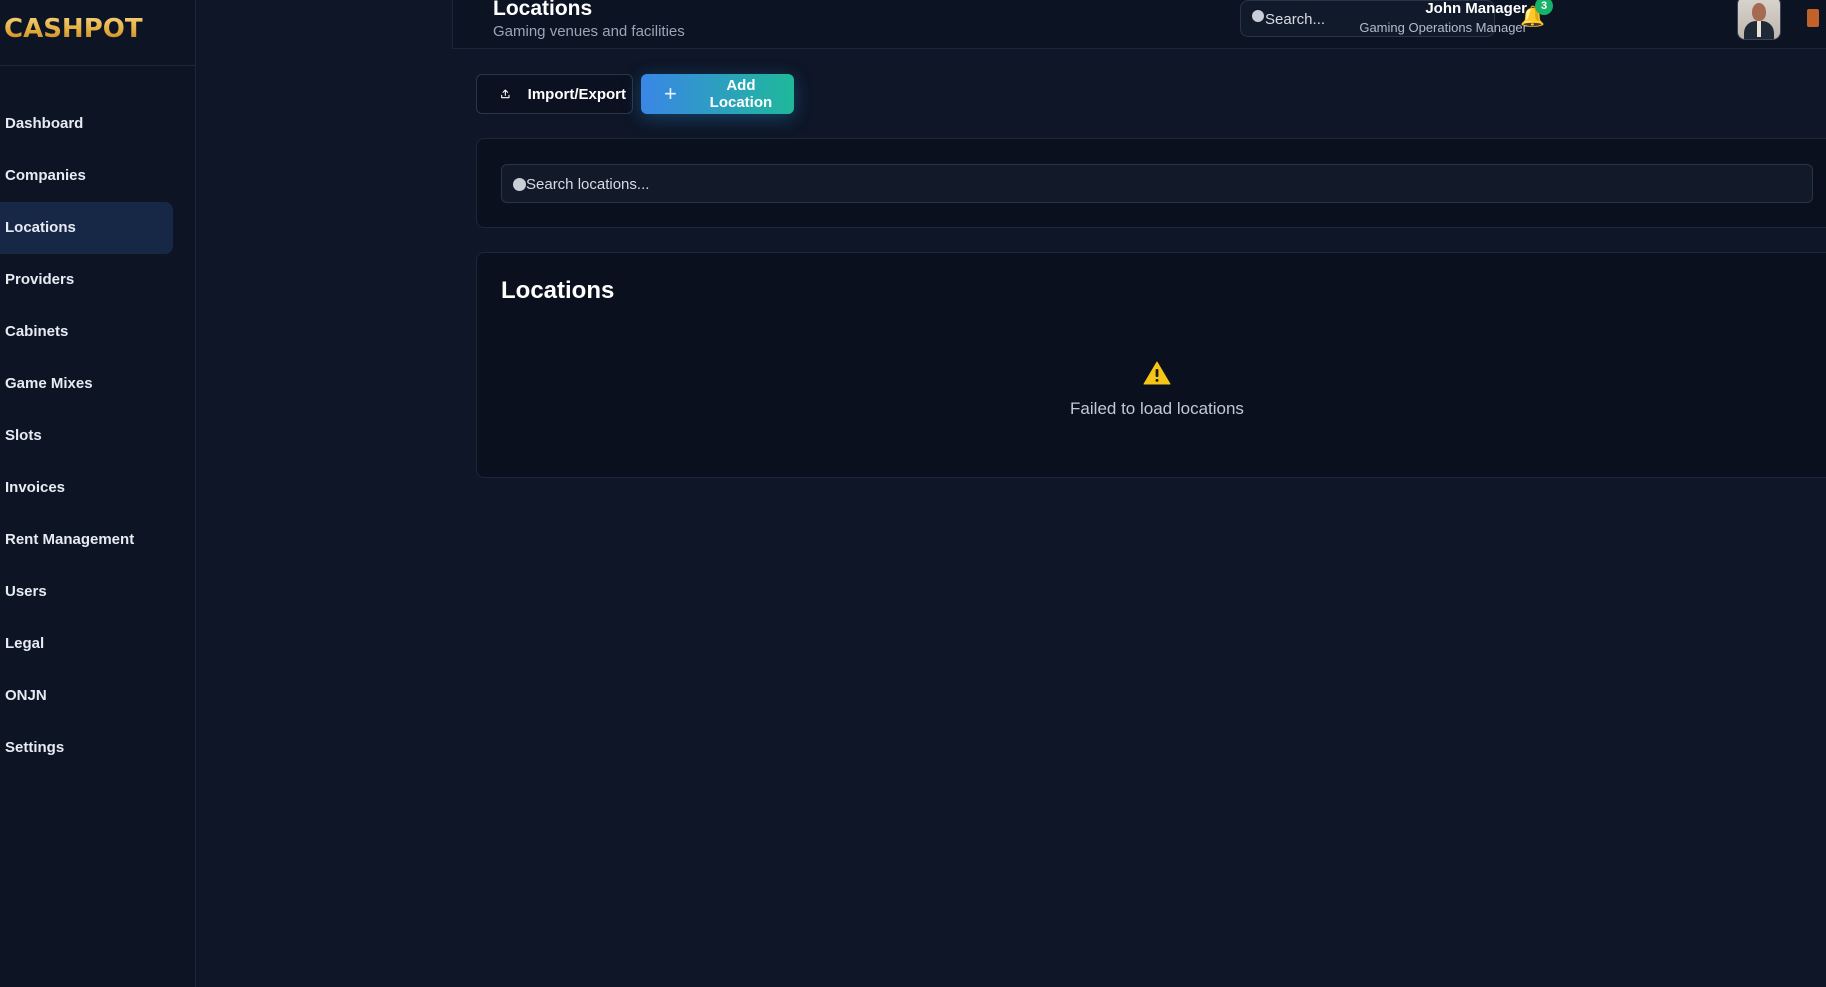 This screenshot has height=987, width=1826. What do you see at coordinates (826, 184) in the screenshot?
I see `location-search-input` at bounding box center [826, 184].